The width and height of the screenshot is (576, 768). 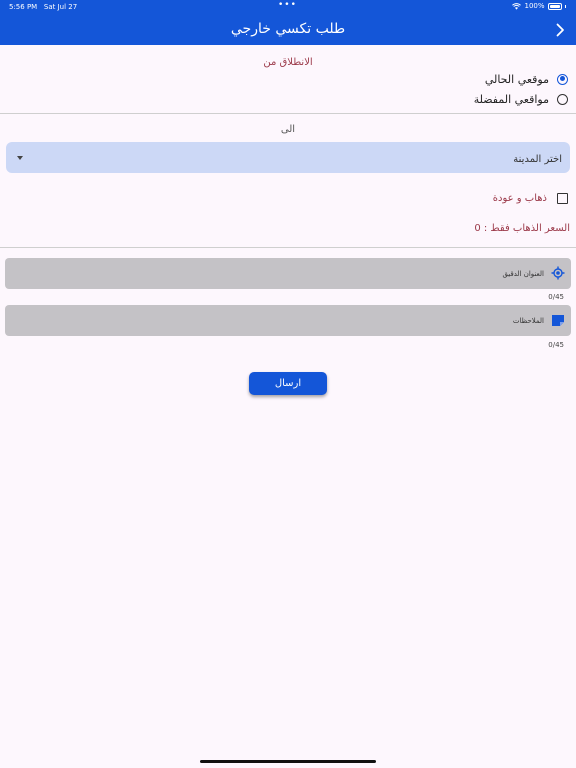 I want to click on status-date-text: Sat Jul 27, so click(x=60, y=7).